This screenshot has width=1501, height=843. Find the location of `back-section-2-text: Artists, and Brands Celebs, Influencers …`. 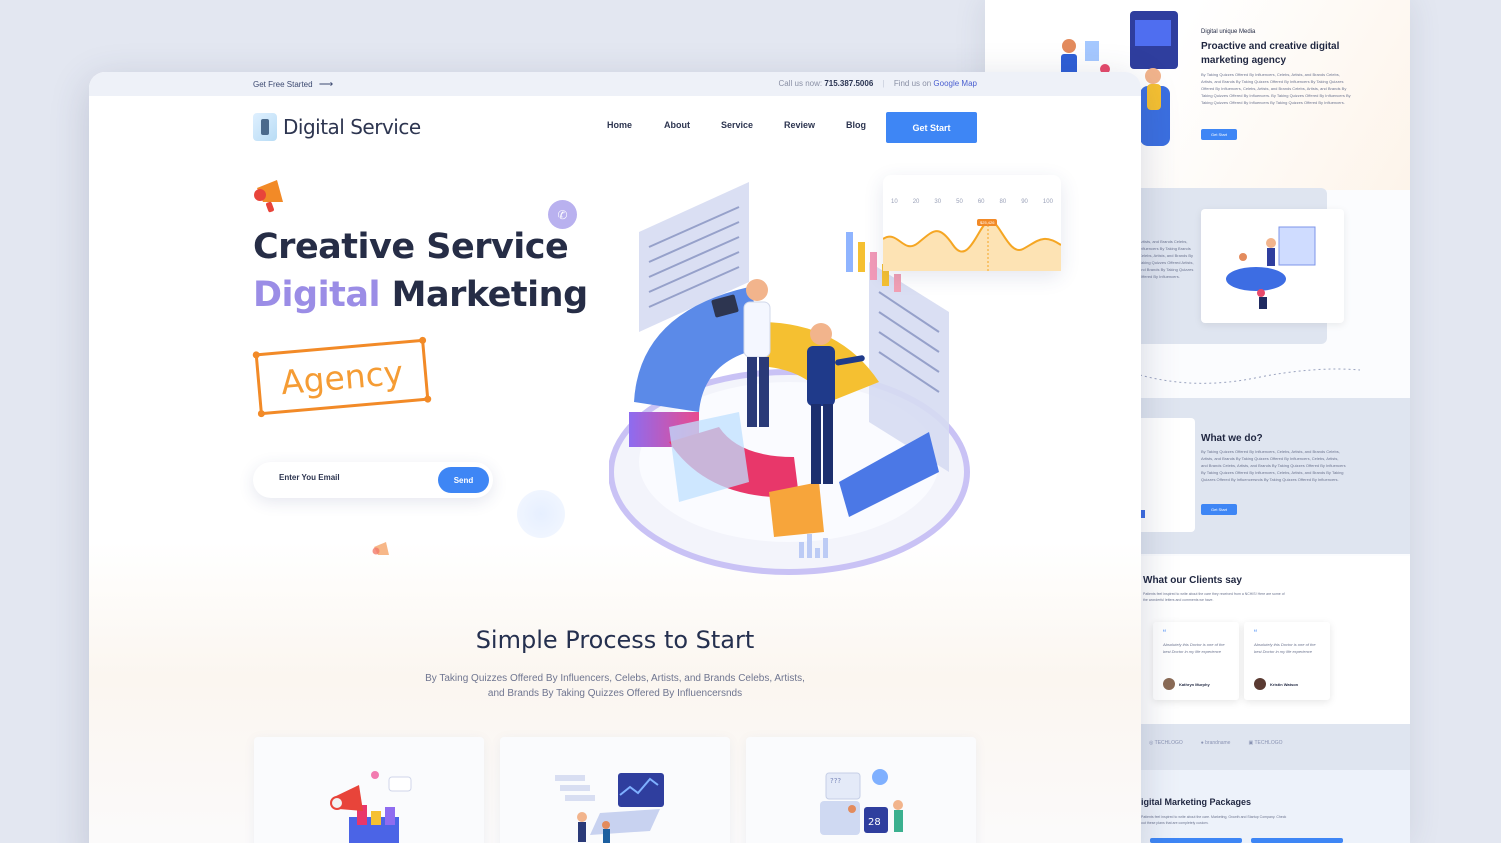

back-section-2-text: Artists, and Brands Celebs, Influencers … is located at coordinates (1166, 259).